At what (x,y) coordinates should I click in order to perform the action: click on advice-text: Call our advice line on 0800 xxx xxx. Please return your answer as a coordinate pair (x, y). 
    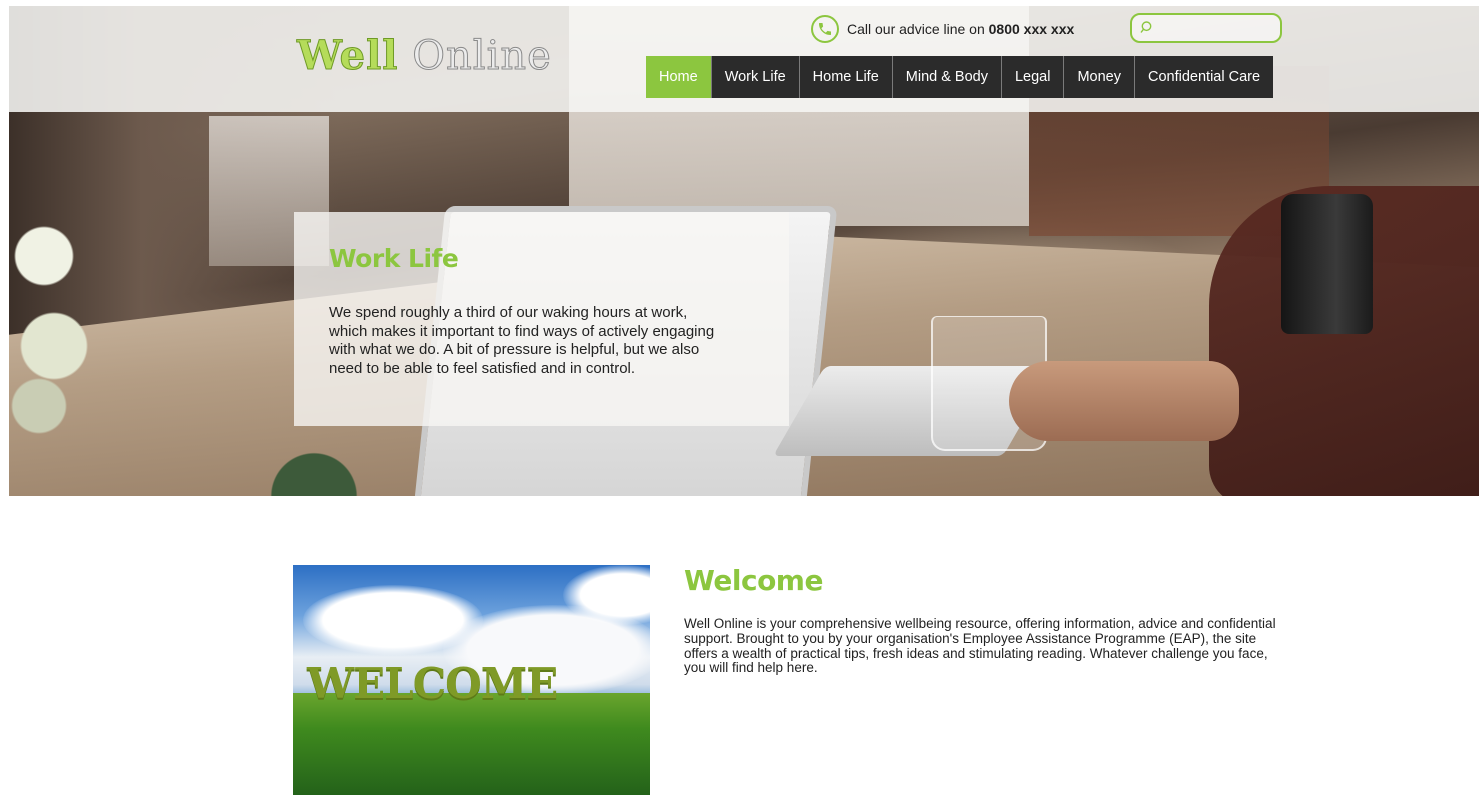
    Looking at the image, I should click on (960, 29).